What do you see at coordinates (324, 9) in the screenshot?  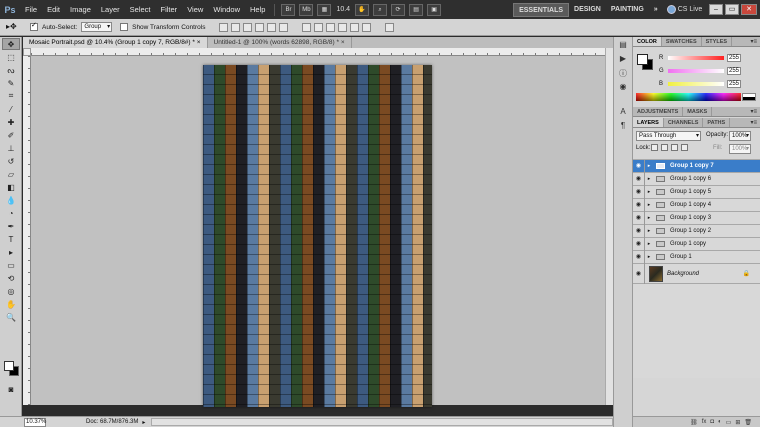 I see `view-extras-icon: ▦` at bounding box center [324, 9].